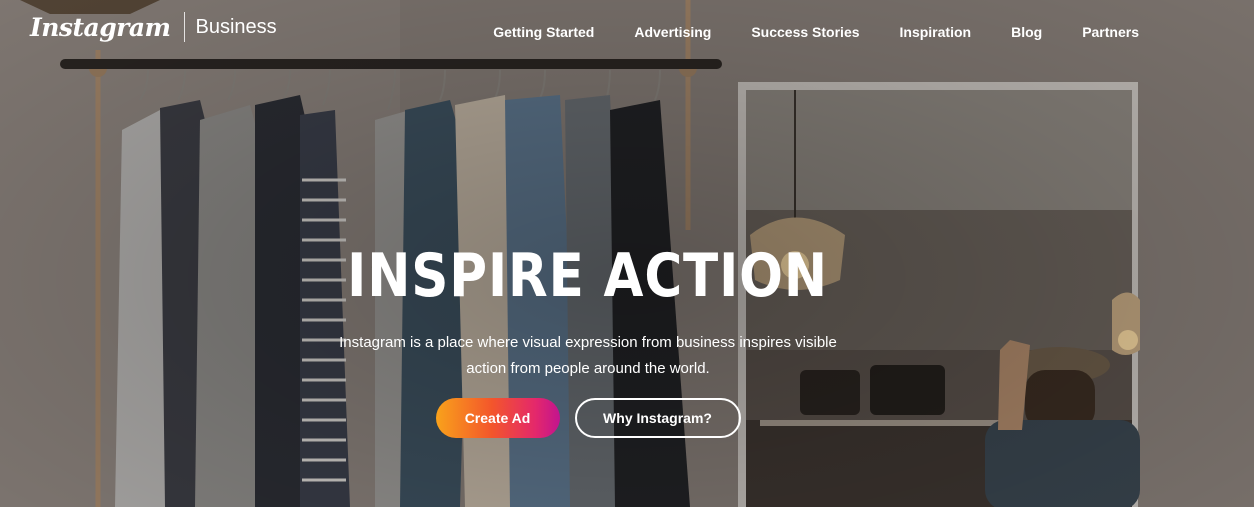 This screenshot has height=507, width=1254. What do you see at coordinates (672, 32) in the screenshot?
I see `nav-advertising: Advertising` at bounding box center [672, 32].